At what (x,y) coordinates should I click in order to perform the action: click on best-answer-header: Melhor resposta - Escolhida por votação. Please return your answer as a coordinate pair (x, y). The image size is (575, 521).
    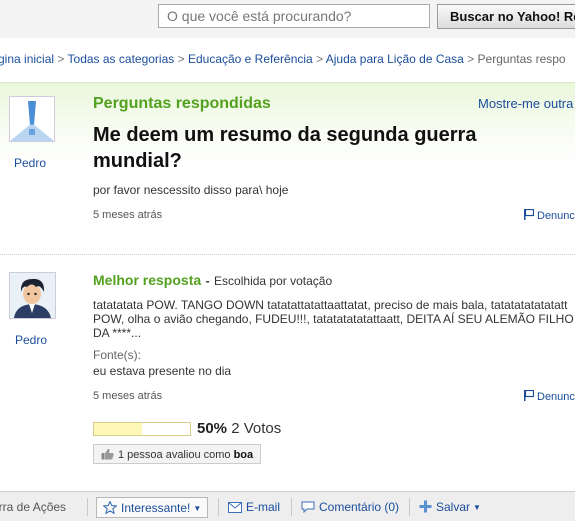
    Looking at the image, I should click on (212, 281).